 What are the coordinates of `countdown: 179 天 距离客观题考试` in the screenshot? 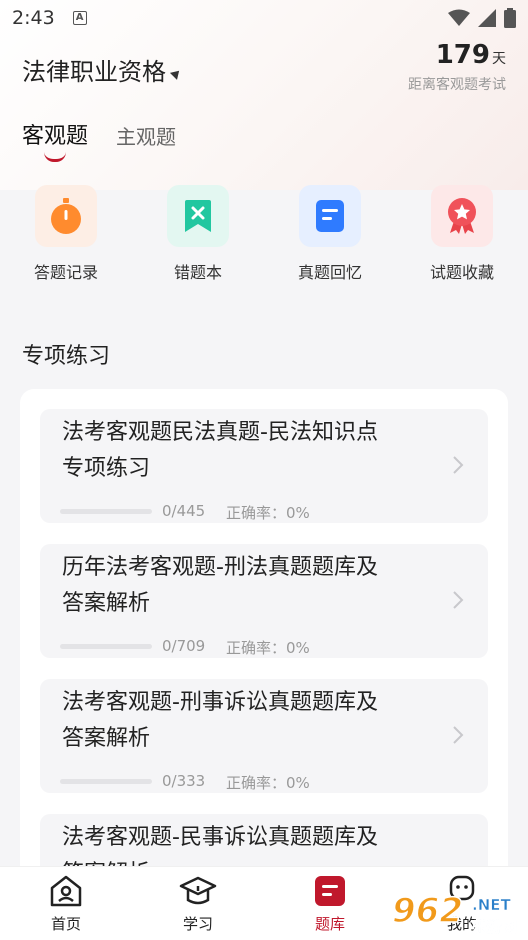 It's located at (457, 67).